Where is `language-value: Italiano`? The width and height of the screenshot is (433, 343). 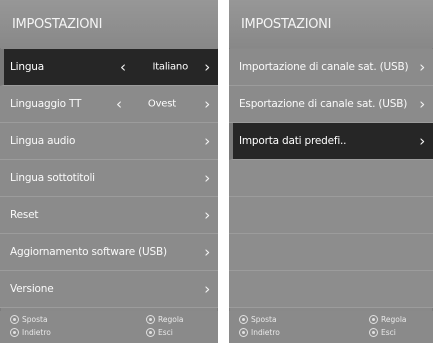 language-value: Italiano is located at coordinates (170, 67).